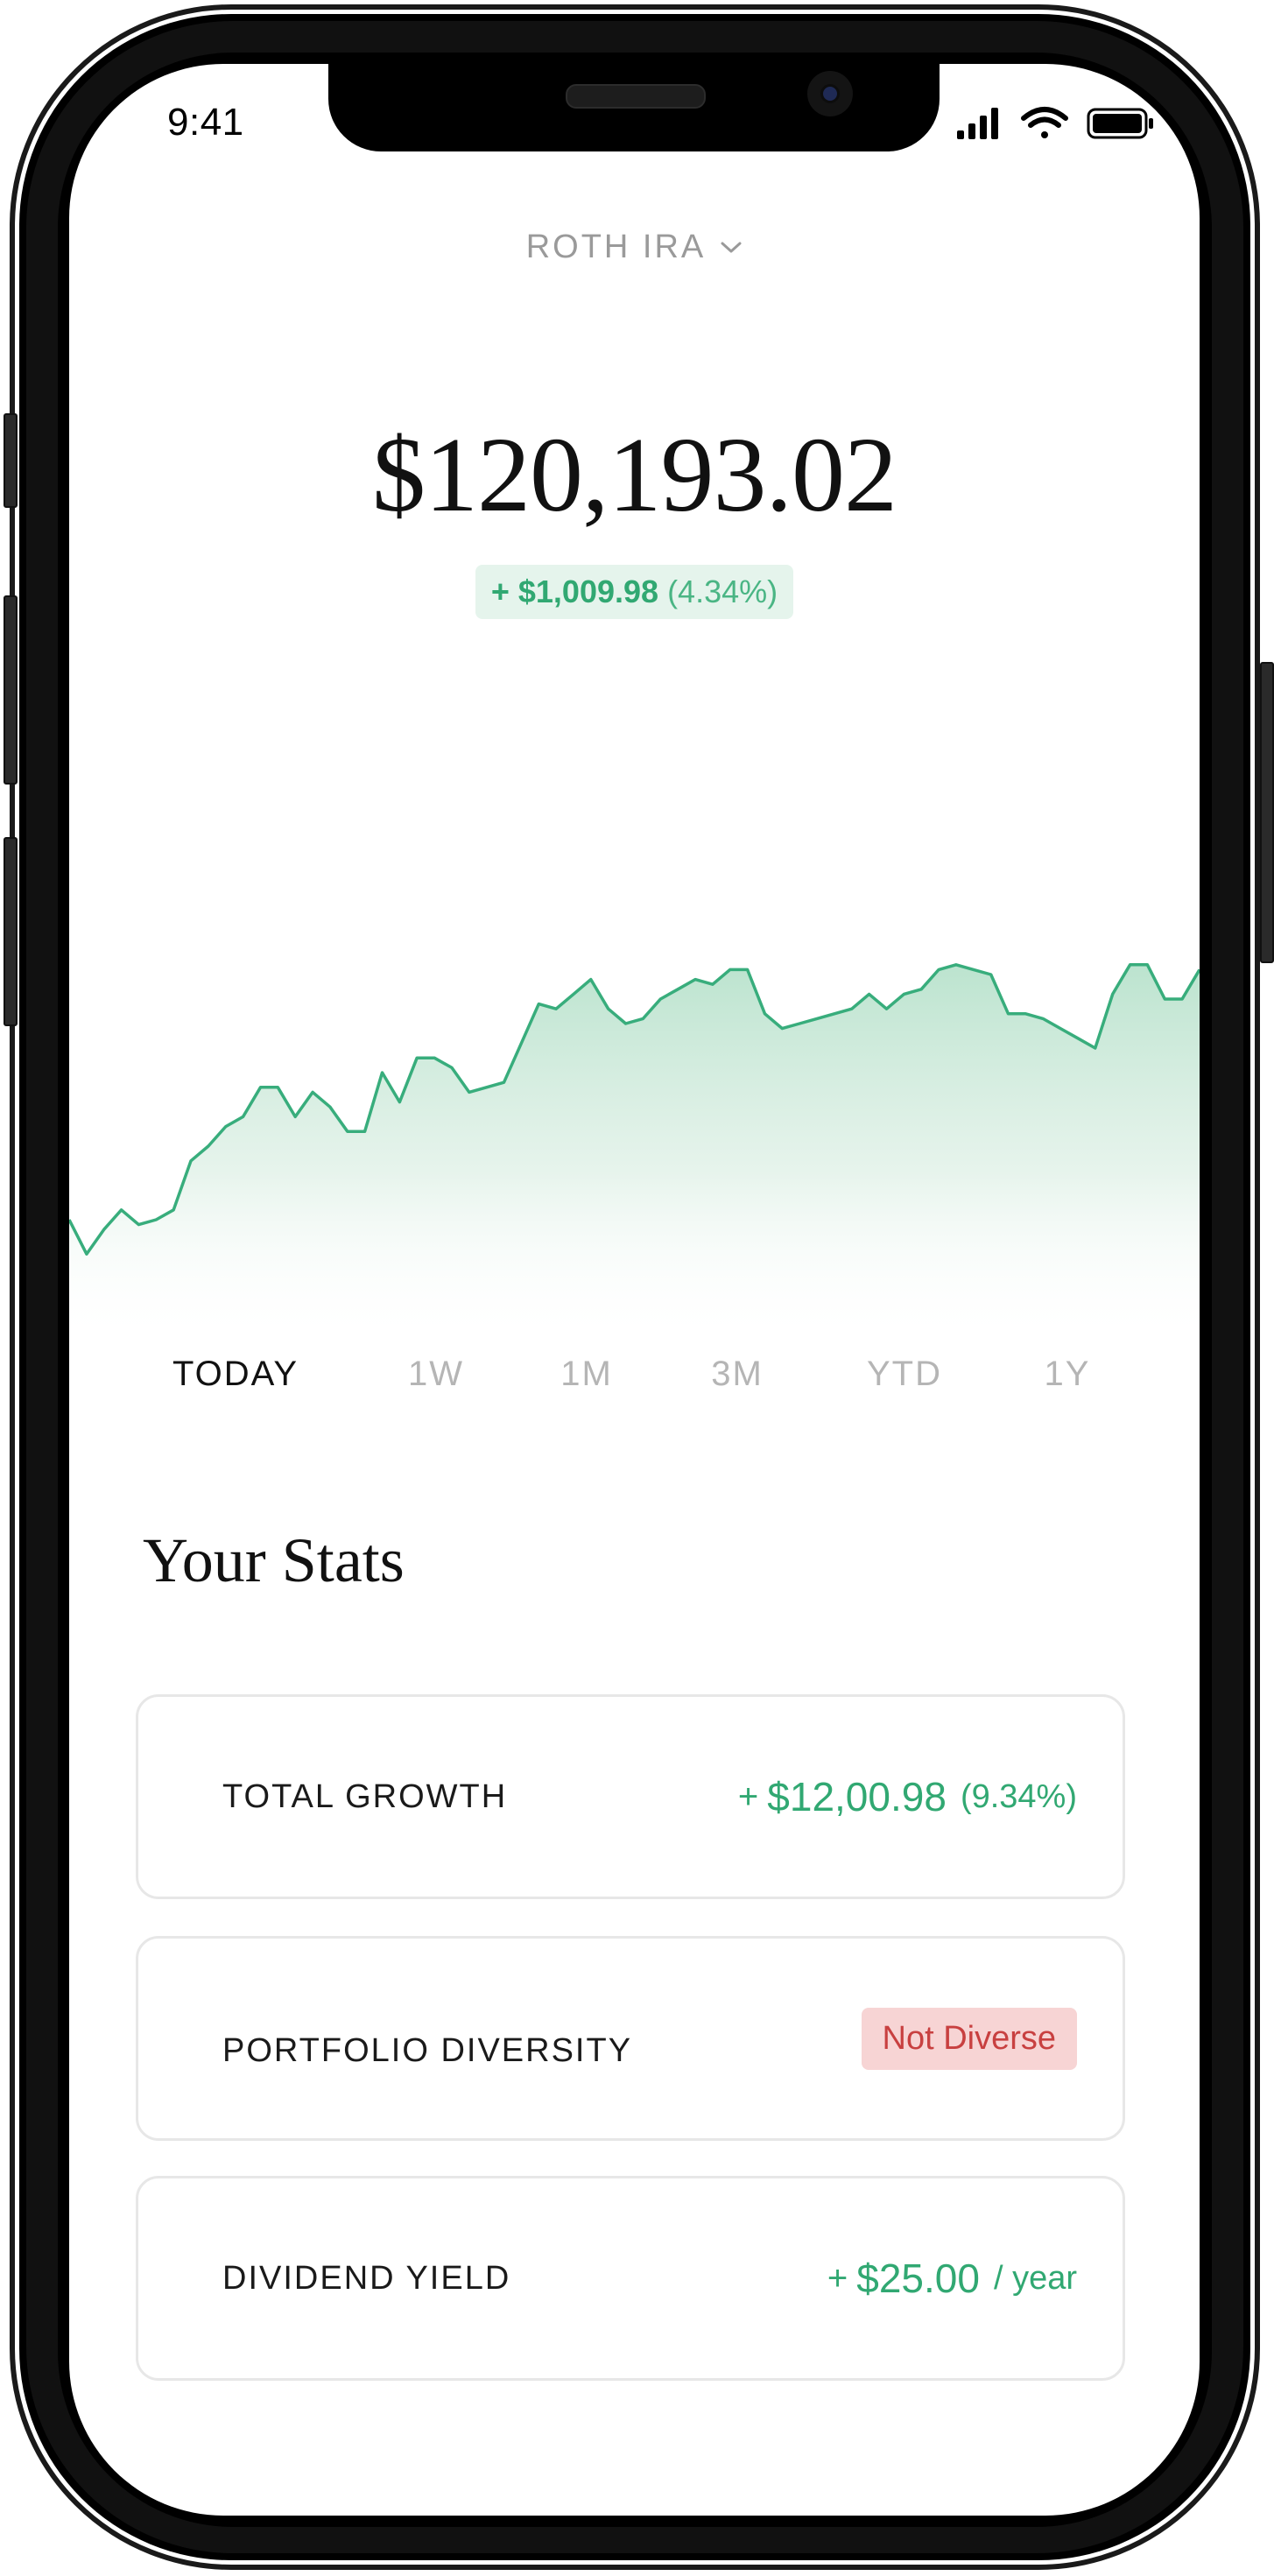 Image resolution: width=1274 pixels, height=2576 pixels. Describe the element at coordinates (635, 1374) in the screenshot. I see `time-range-tabs: TODAY 1W 1M 3M YTD 1Y` at that location.